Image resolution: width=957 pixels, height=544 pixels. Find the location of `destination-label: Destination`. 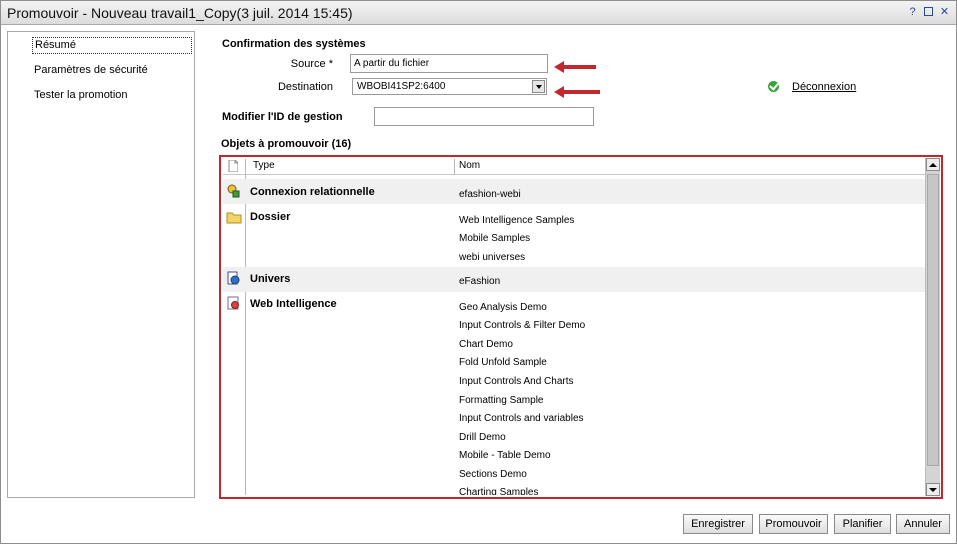

destination-label: Destination is located at coordinates (305, 87).